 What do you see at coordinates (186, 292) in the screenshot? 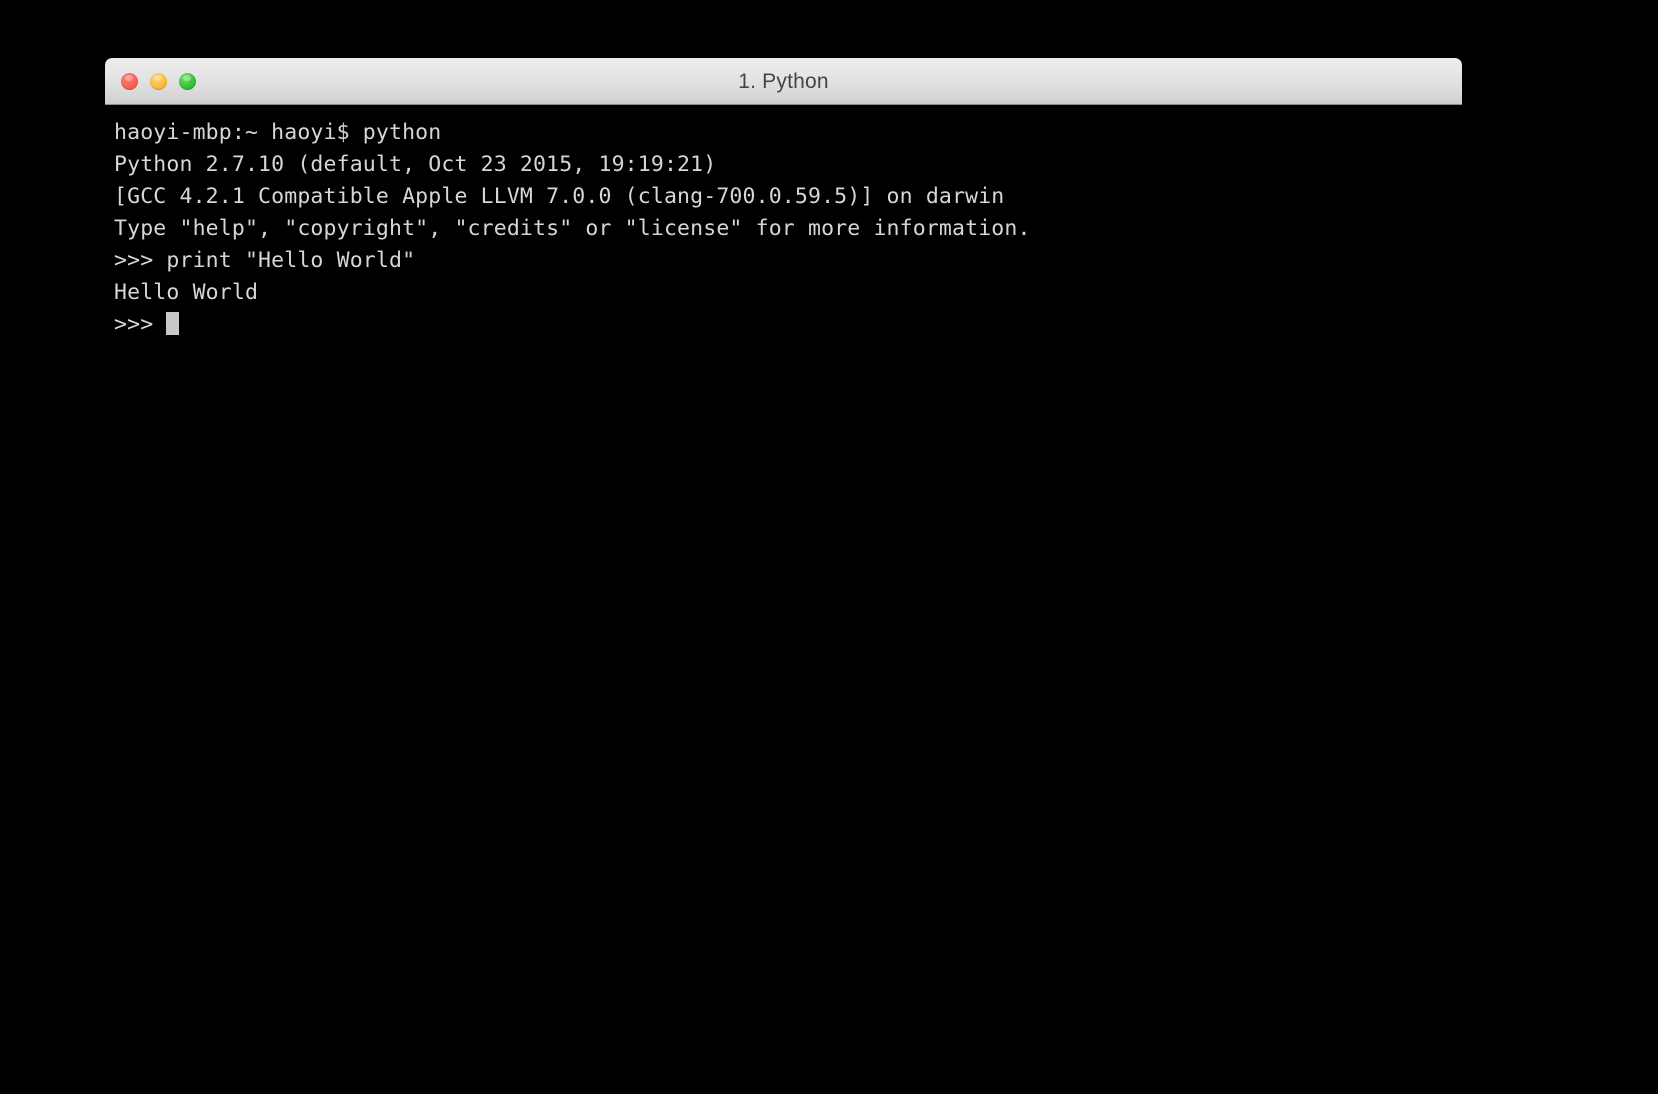
I see `terminal-line: Hello World` at bounding box center [186, 292].